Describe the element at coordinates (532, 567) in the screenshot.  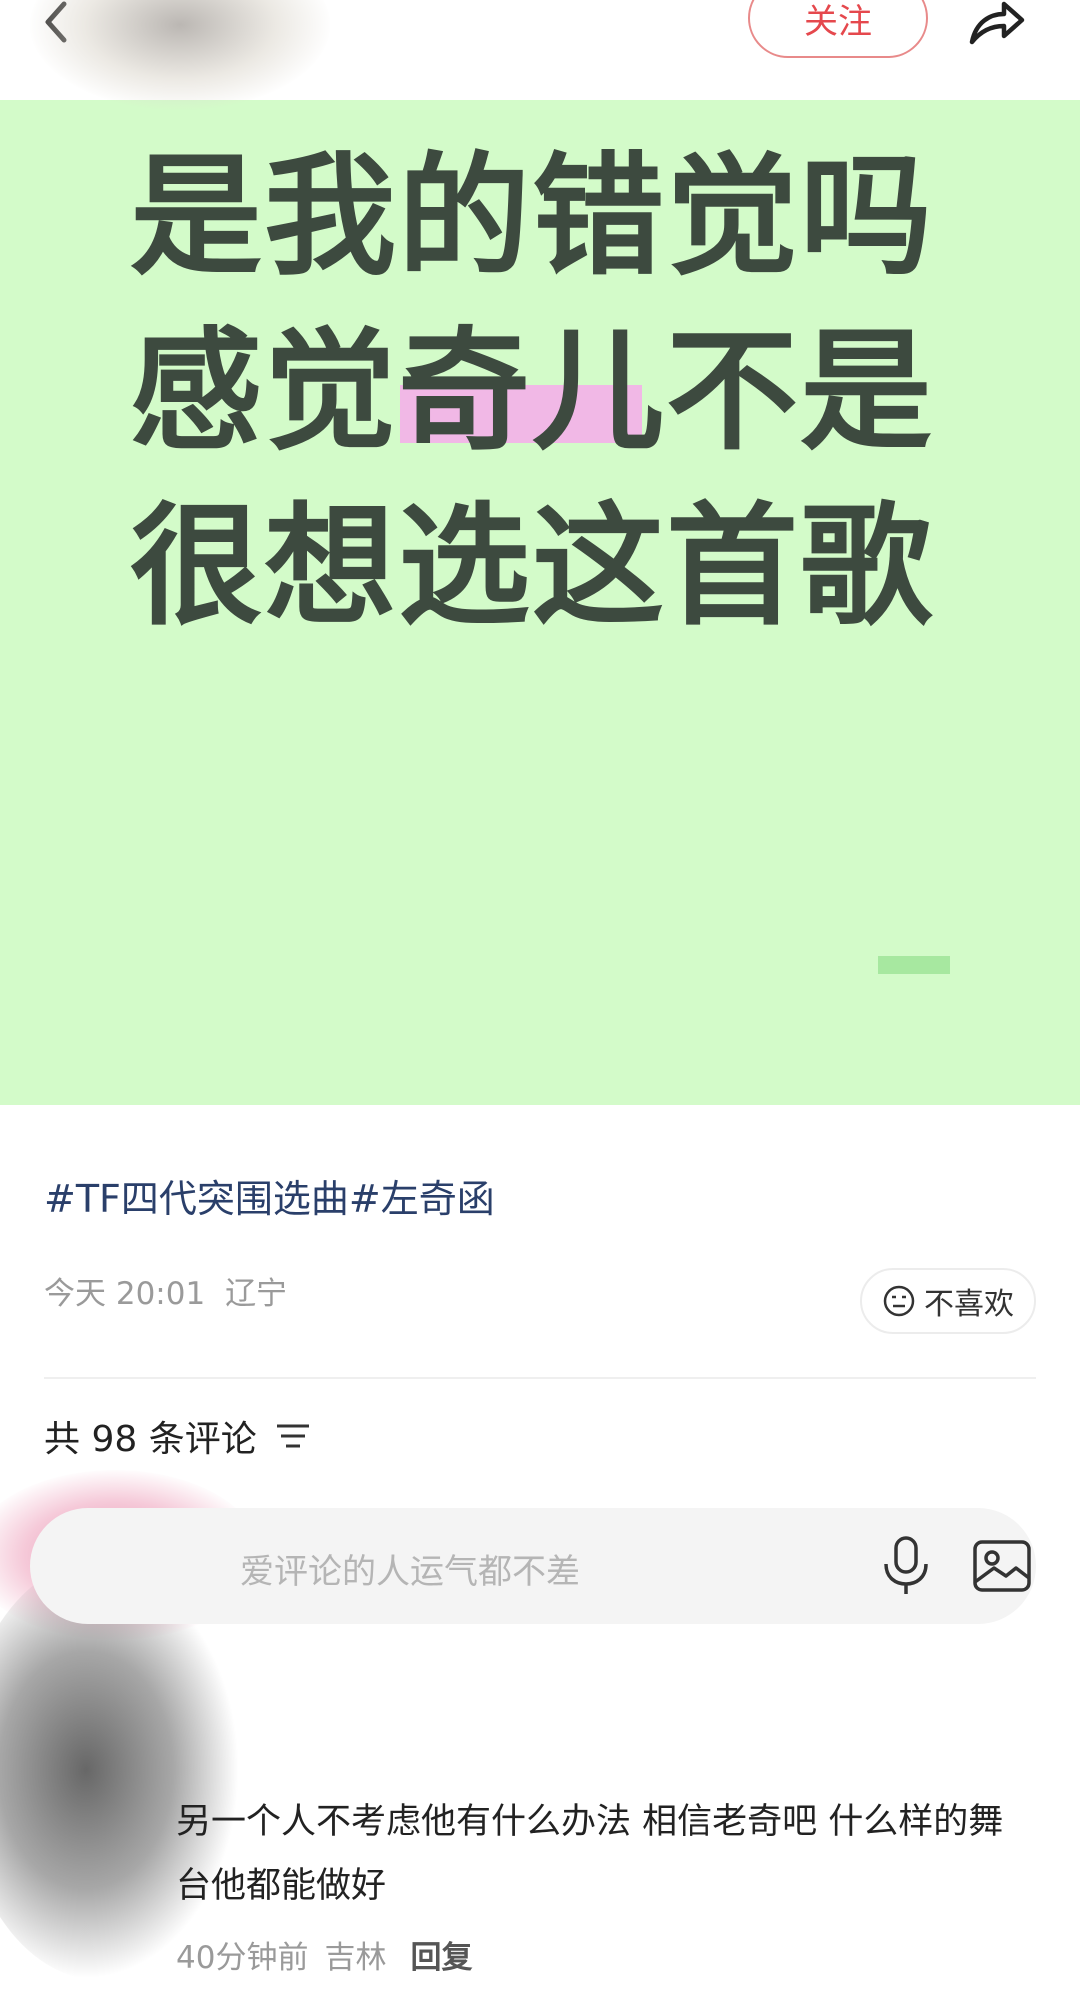
I see `image-line: 很想选这首歌` at that location.